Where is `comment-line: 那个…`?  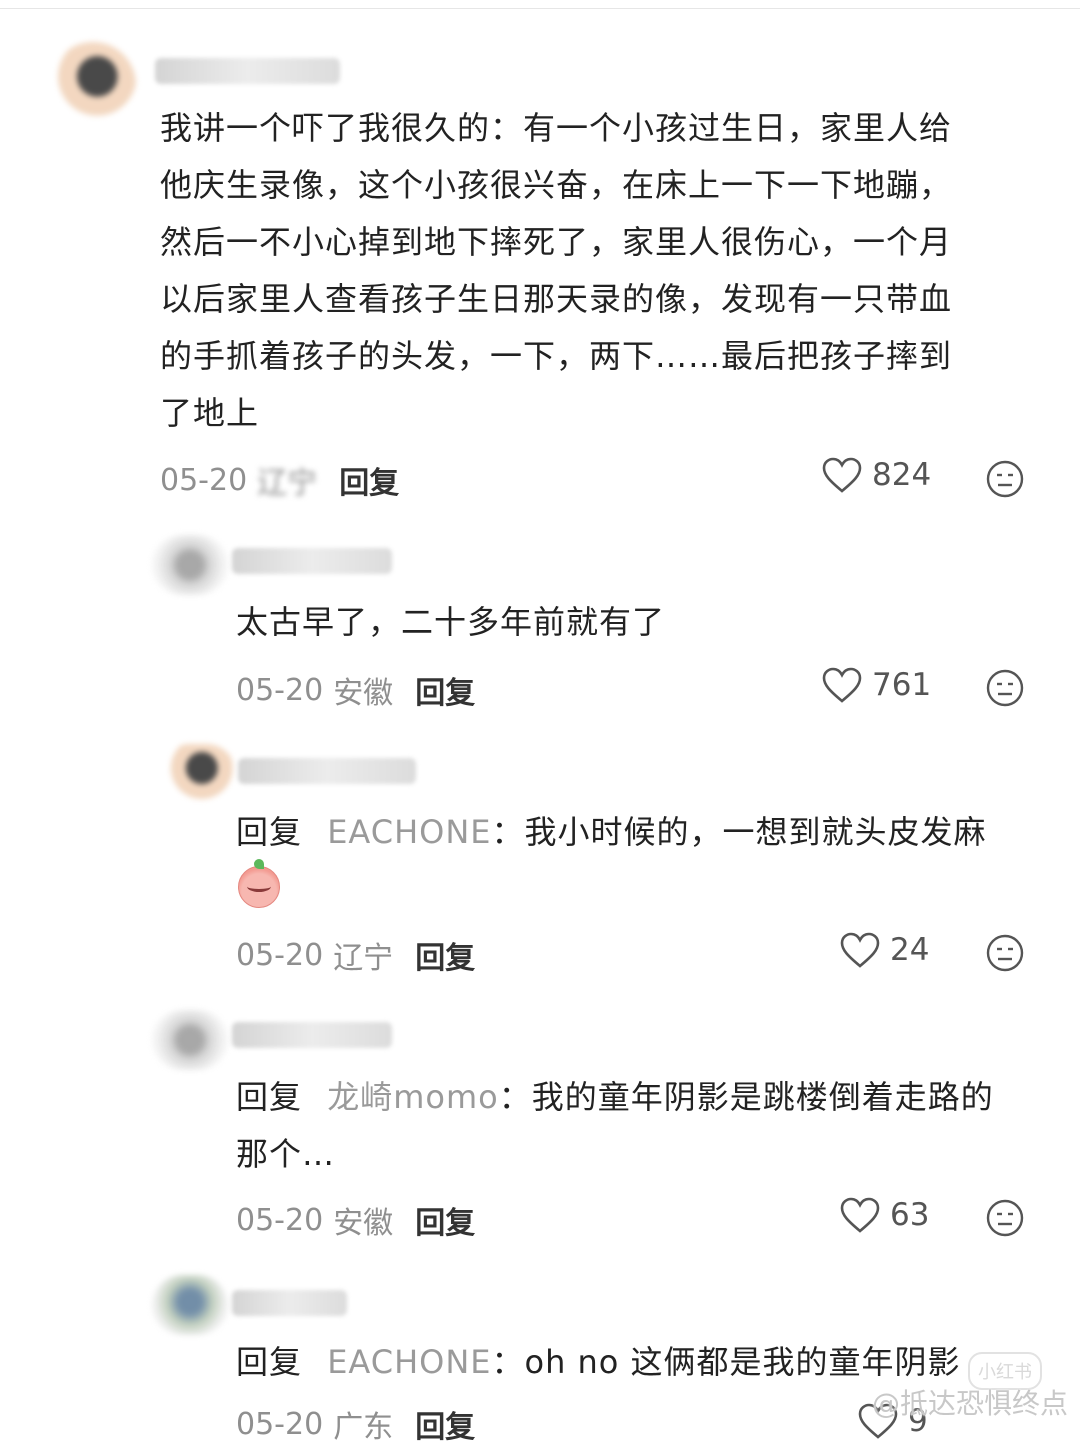 comment-line: 那个… is located at coordinates (286, 1154).